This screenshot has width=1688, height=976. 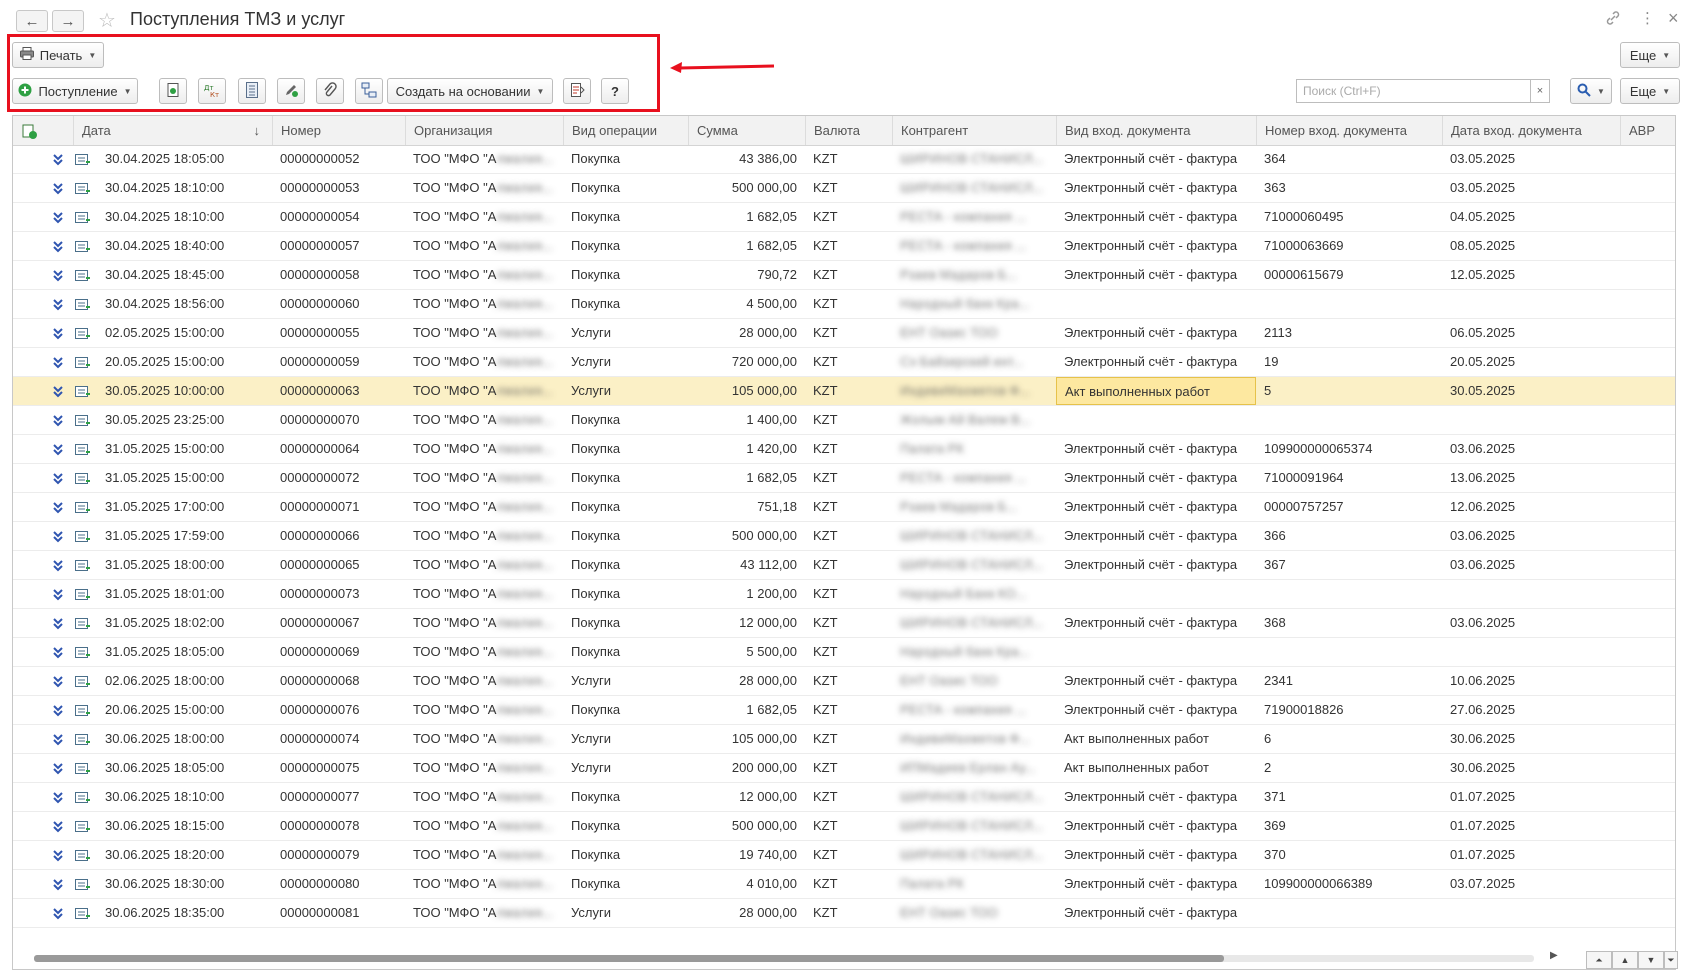 What do you see at coordinates (1483, 274) in the screenshot?
I see `cell-docdate: 12.05.2025` at bounding box center [1483, 274].